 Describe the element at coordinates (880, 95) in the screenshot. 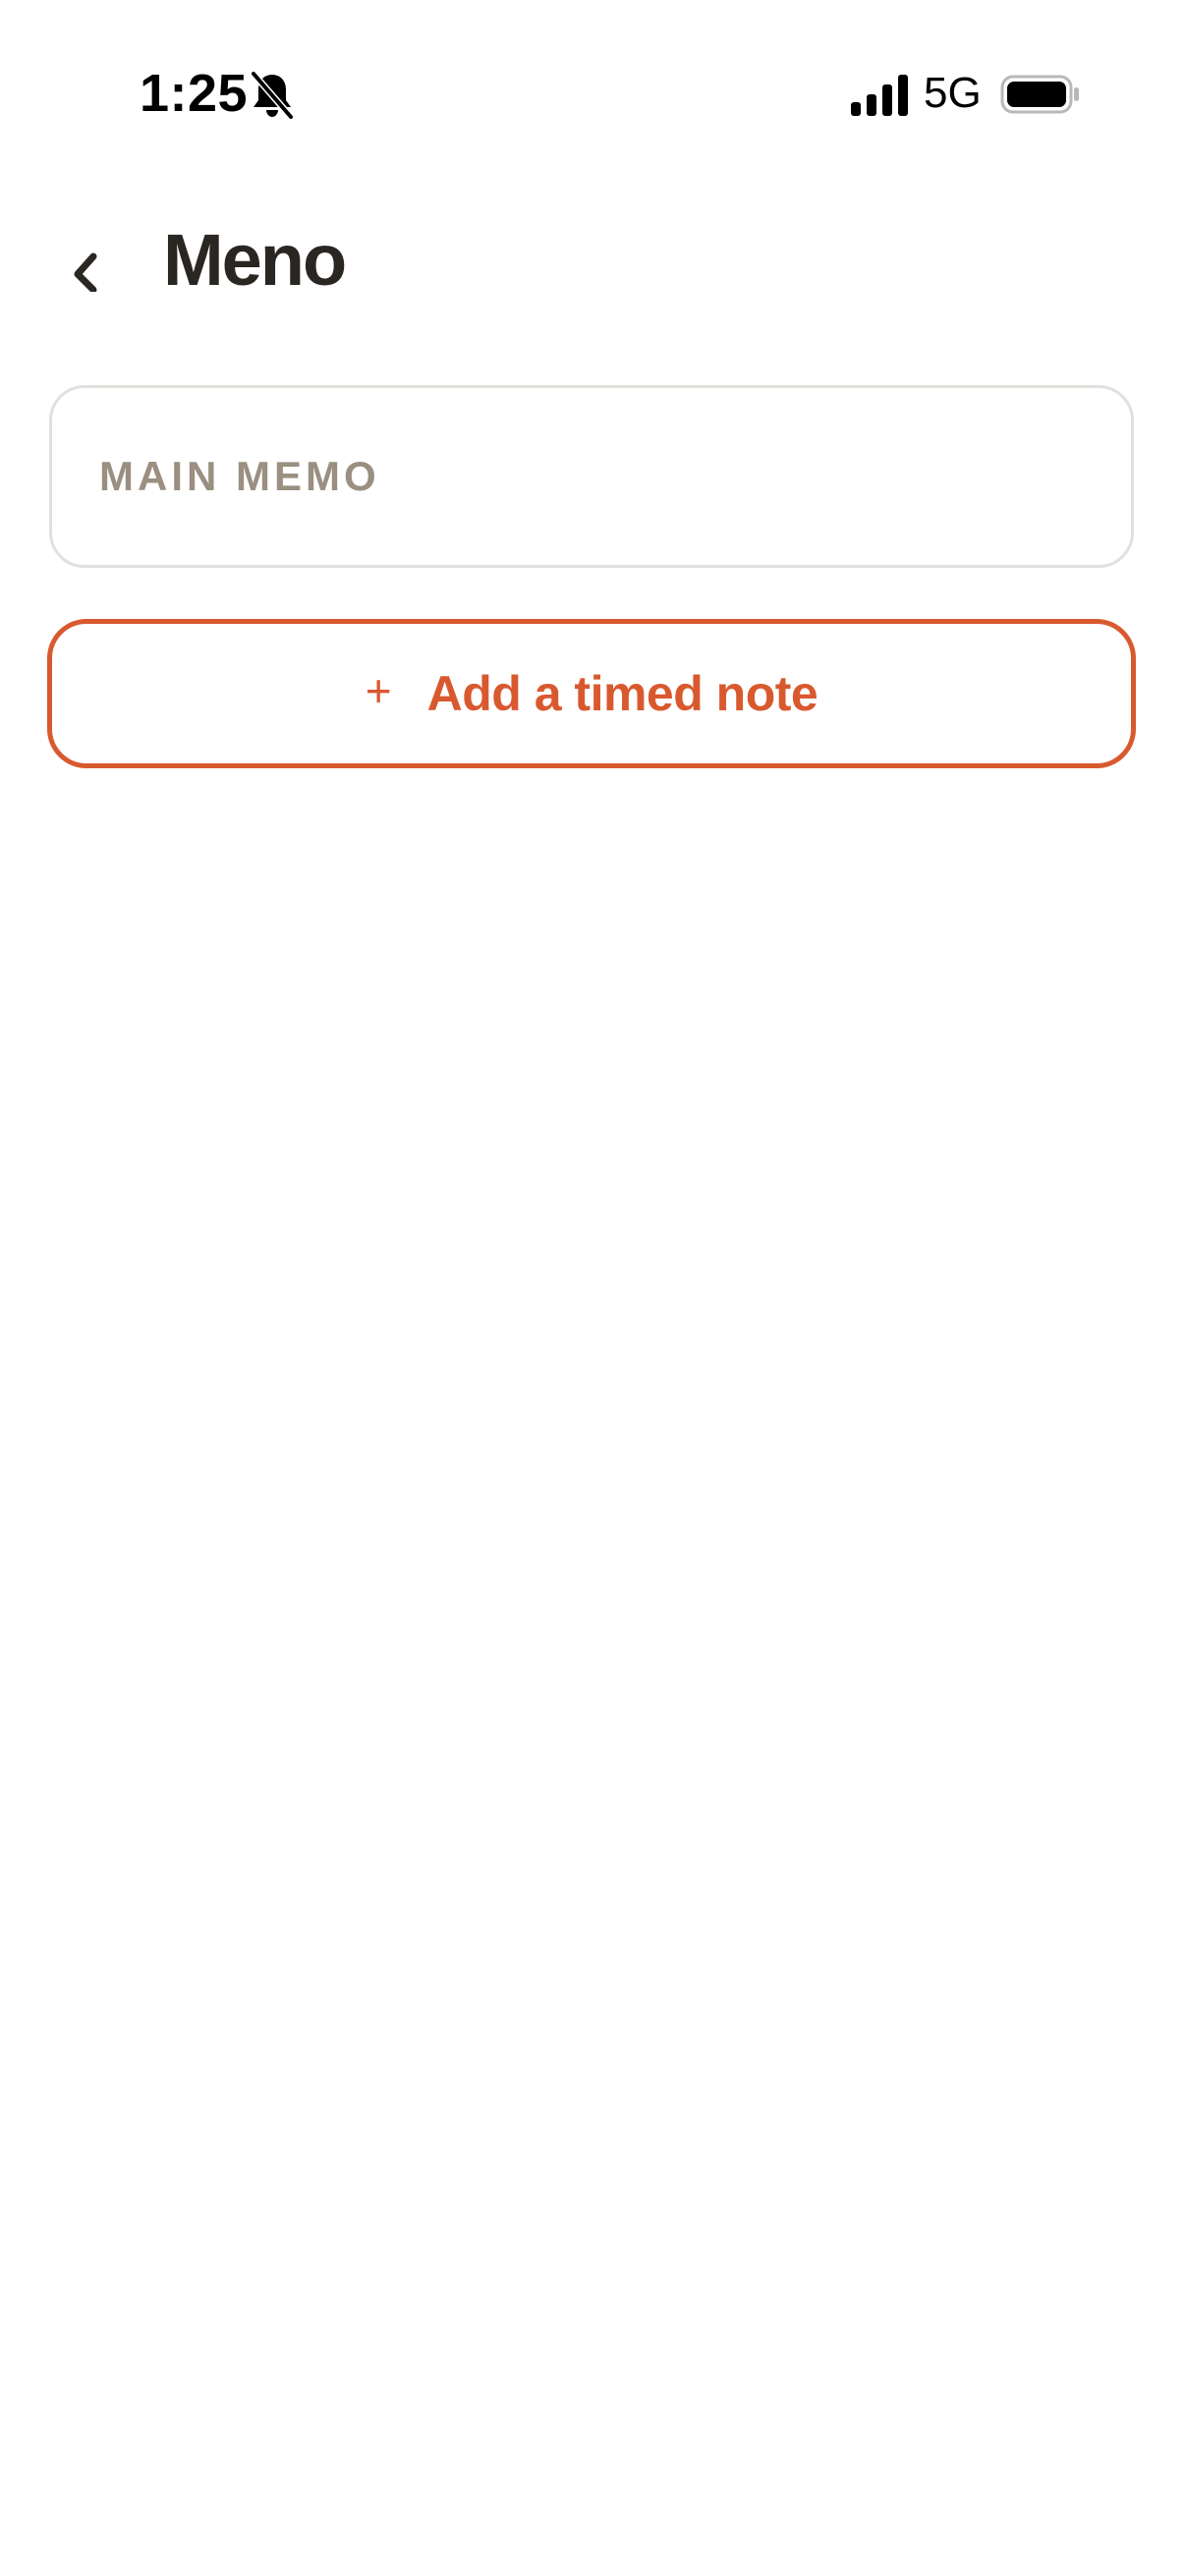

I see `signal-icon` at that location.